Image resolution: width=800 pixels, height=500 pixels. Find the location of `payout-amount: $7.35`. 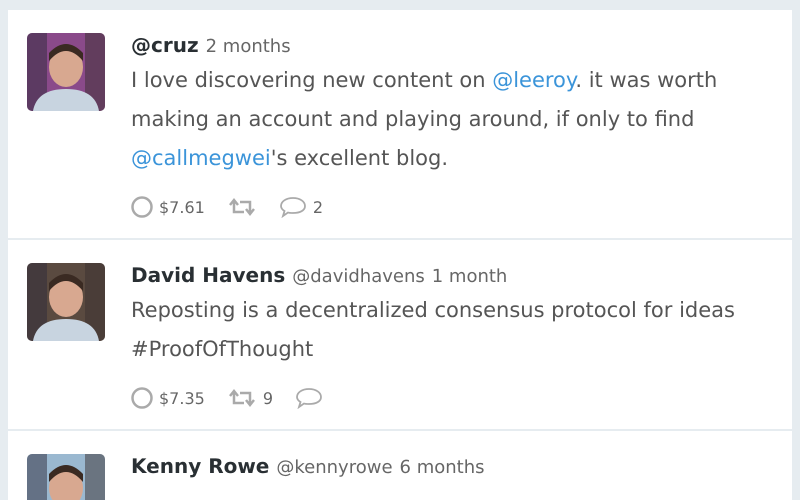

payout-amount: $7.35 is located at coordinates (182, 398).